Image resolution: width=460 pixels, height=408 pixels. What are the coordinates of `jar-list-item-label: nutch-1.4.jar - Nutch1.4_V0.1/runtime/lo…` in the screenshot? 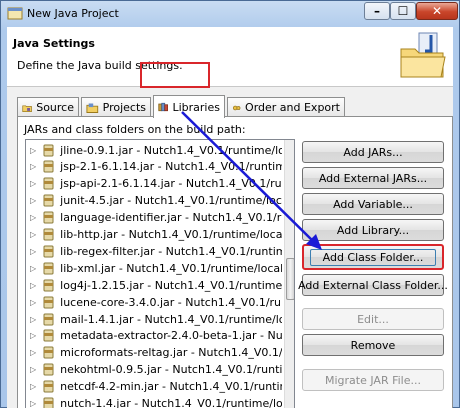 It's located at (171, 402).